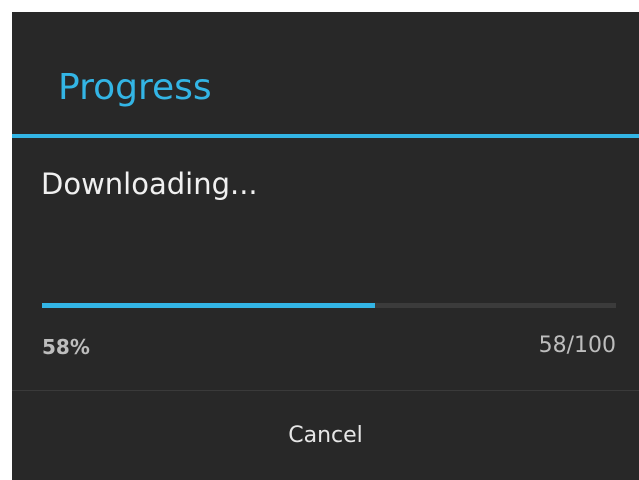 This screenshot has height=480, width=639. Describe the element at coordinates (325, 136) in the screenshot. I see `title-divider` at that location.